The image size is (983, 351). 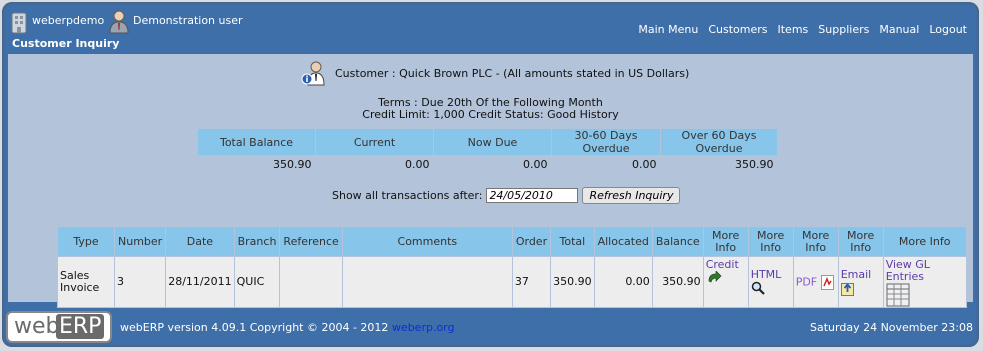 What do you see at coordinates (532, 195) in the screenshot?
I see `date-after-input` at bounding box center [532, 195].